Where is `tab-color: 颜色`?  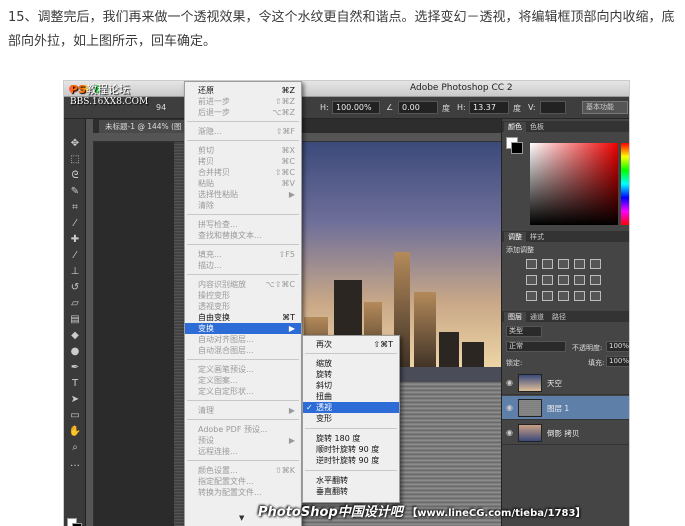 tab-color: 颜色 is located at coordinates (515, 127).